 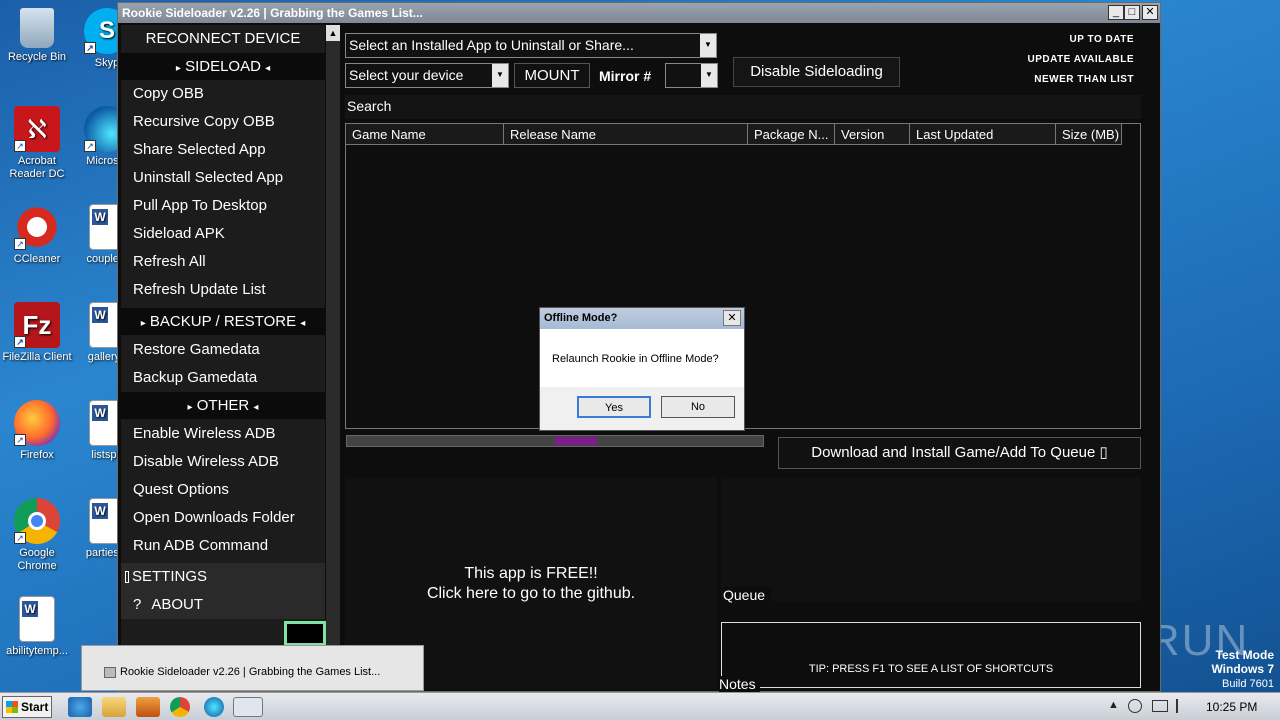 I want to click on media-player-icon, so click(x=148, y=707).